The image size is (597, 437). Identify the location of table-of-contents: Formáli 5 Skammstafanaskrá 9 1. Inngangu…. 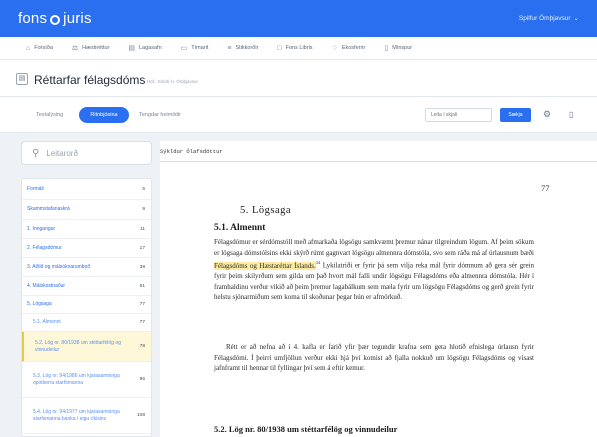
(86, 307).